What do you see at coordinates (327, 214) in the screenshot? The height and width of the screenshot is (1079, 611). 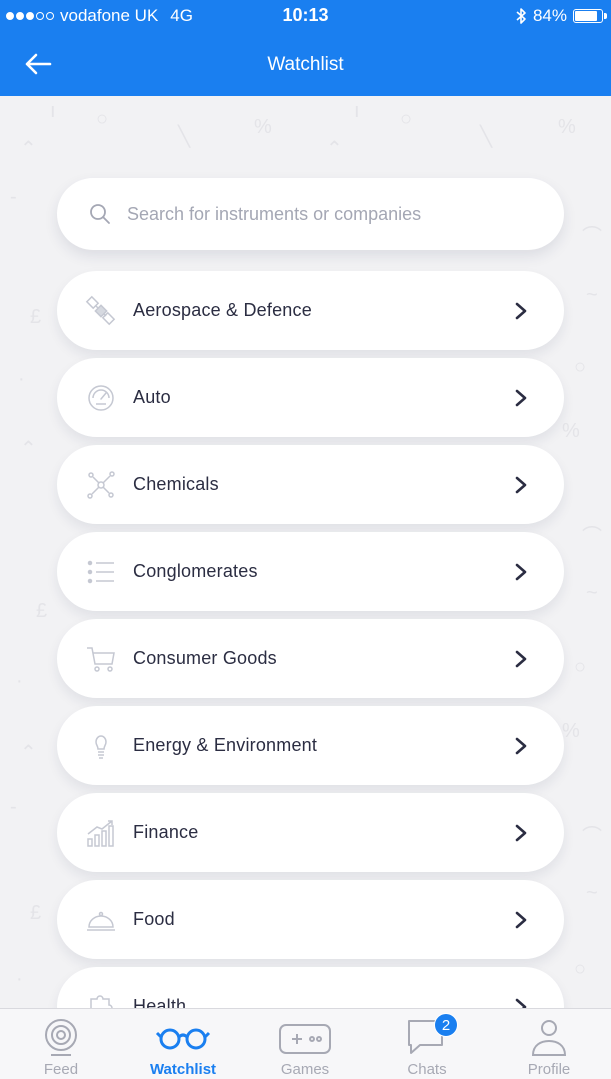 I see `search-input` at bounding box center [327, 214].